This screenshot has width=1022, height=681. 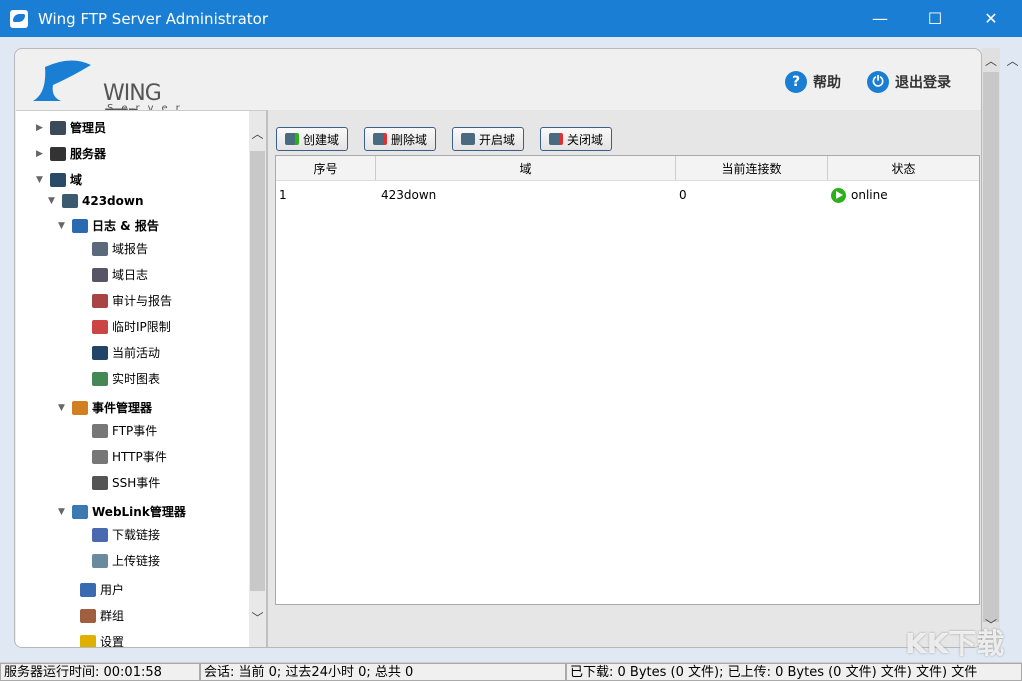 I want to click on tree-item-label: 管理员, so click(x=88, y=128).